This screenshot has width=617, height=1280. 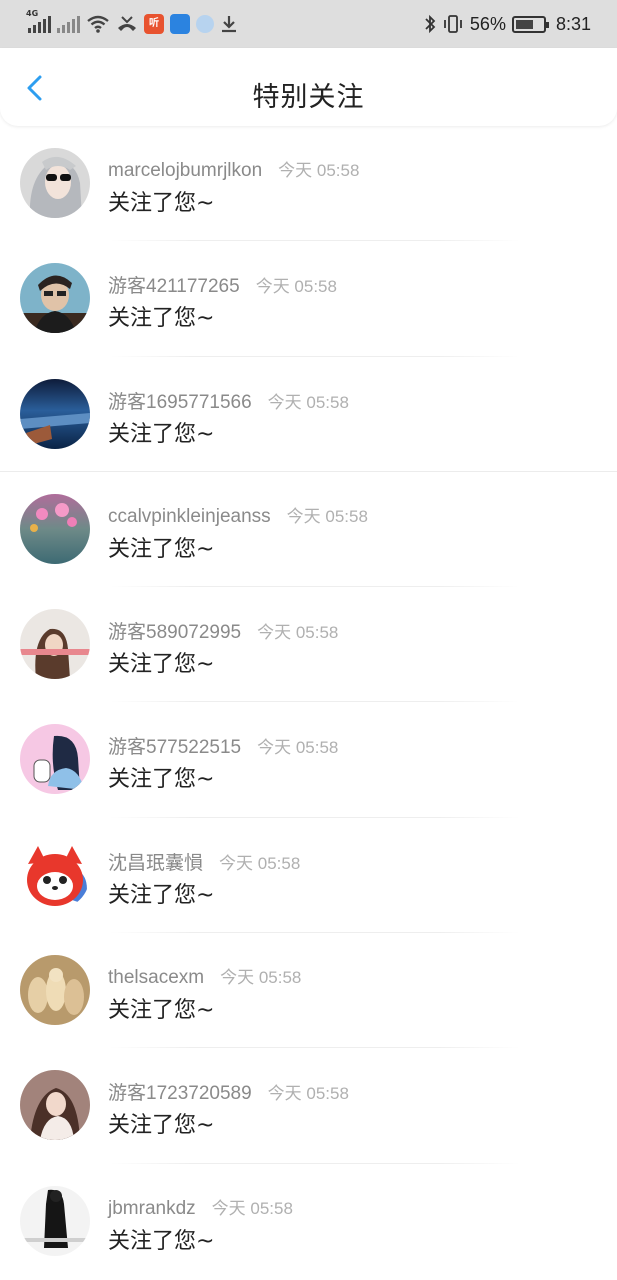 I want to click on nav-bar: 特别关注, so click(x=308, y=87).